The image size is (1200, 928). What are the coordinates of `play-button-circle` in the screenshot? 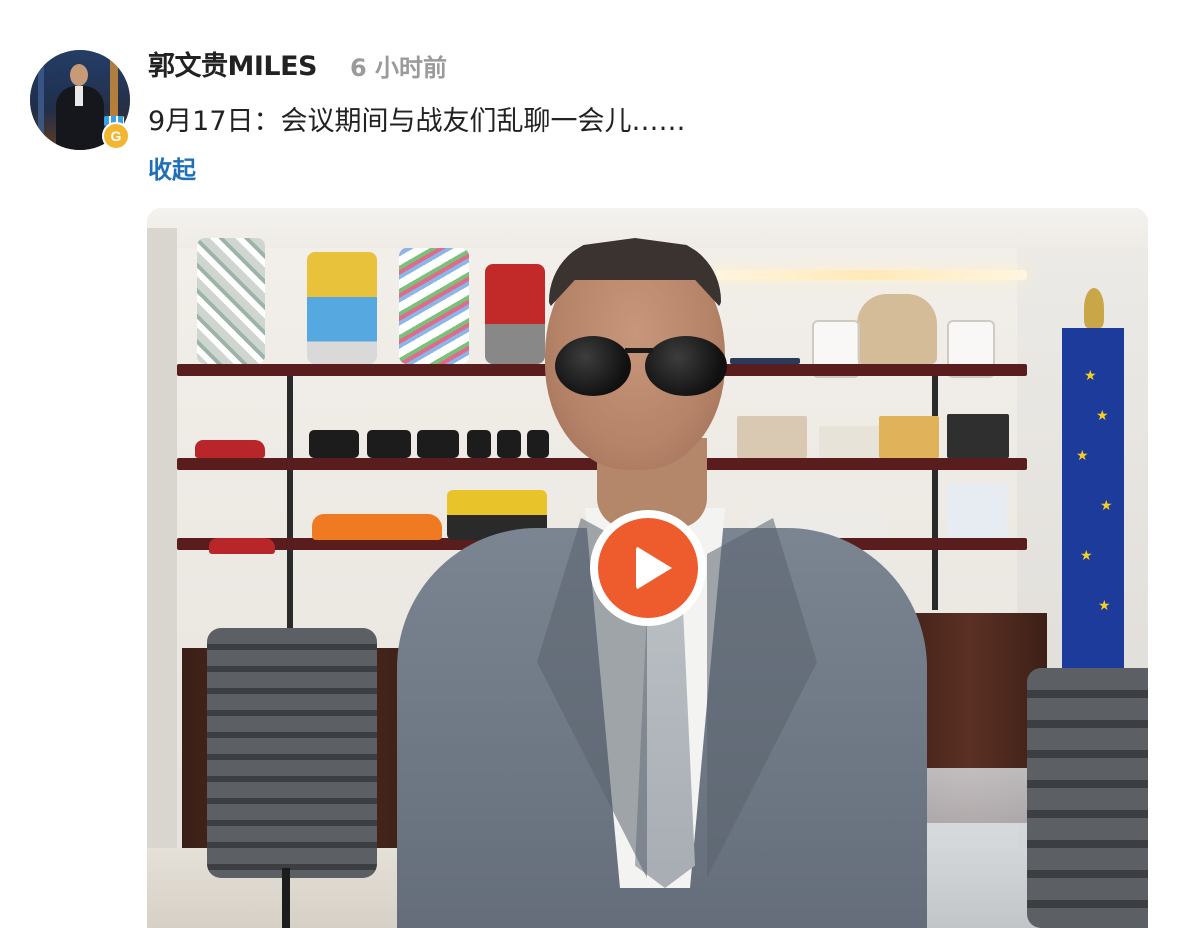 It's located at (648, 568).